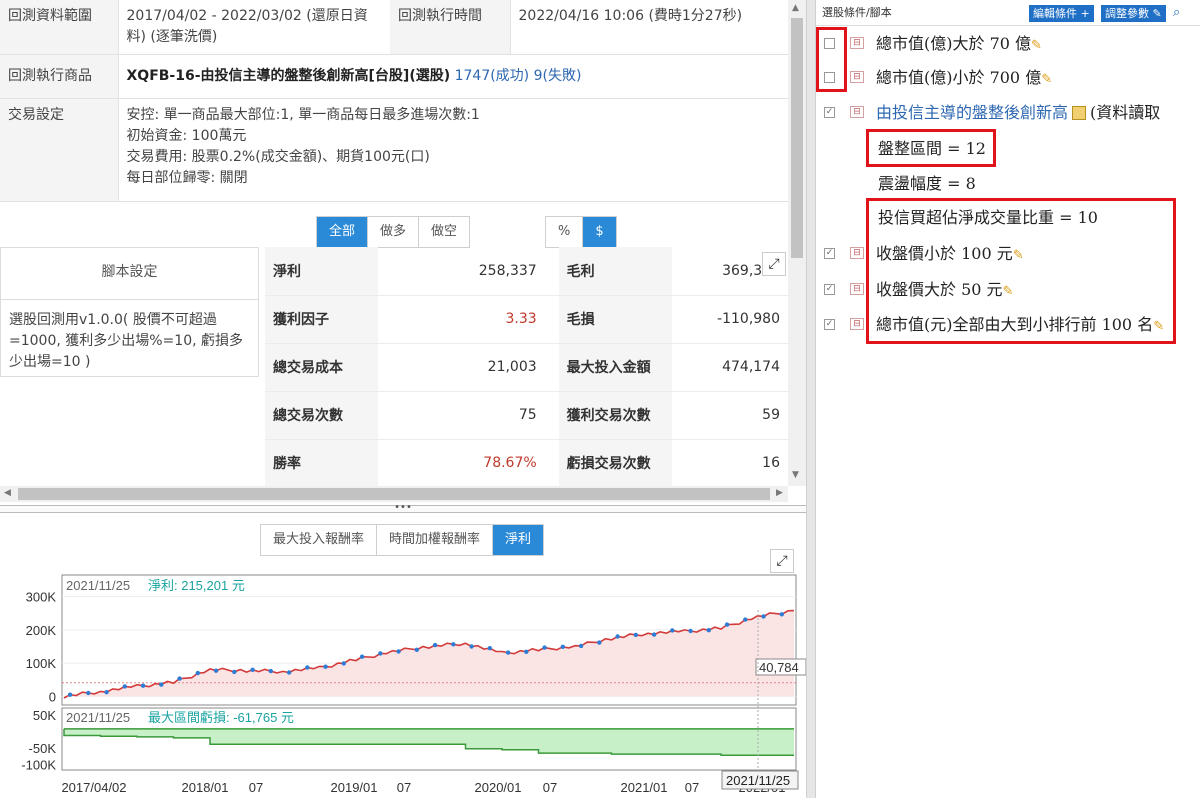 The height and width of the screenshot is (798, 1200). Describe the element at coordinates (795, 475) in the screenshot. I see `scroll-down-icon: ▼` at that location.